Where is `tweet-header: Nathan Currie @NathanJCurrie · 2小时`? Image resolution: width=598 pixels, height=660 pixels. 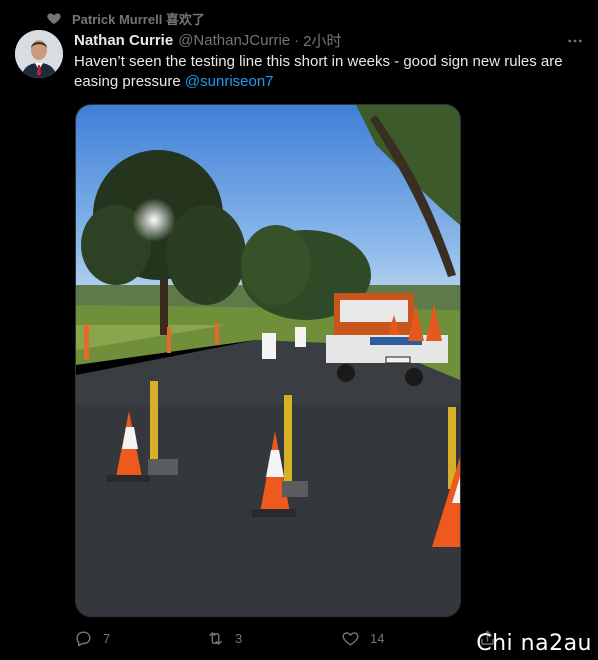 tweet-header: Nathan Currie @NathanJCurrie · 2小时 is located at coordinates (329, 40).